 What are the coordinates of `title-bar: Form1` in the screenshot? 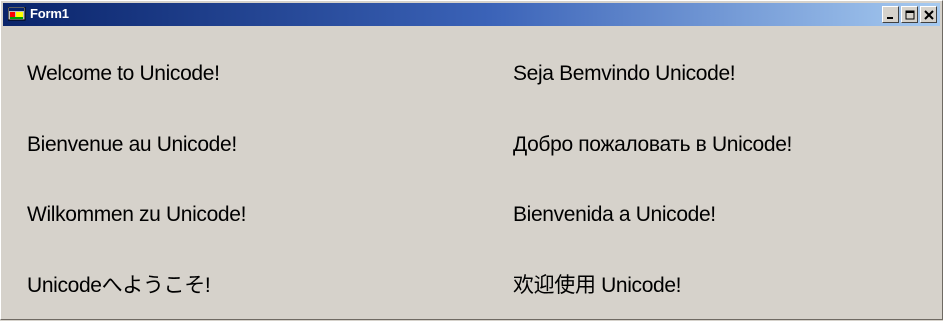 It's located at (471, 14).